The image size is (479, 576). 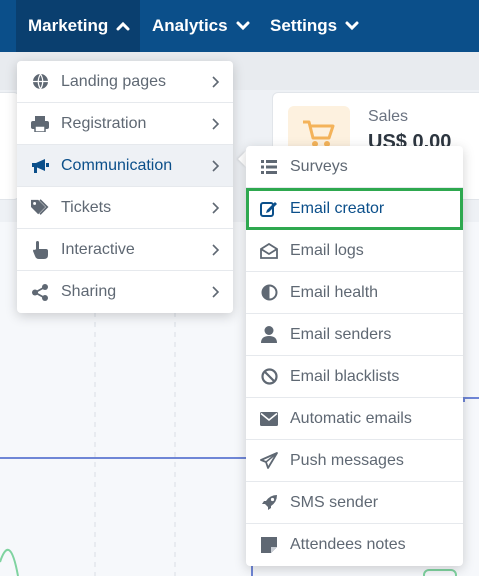 I want to click on menu-item-communication: Communication, so click(x=125, y=166).